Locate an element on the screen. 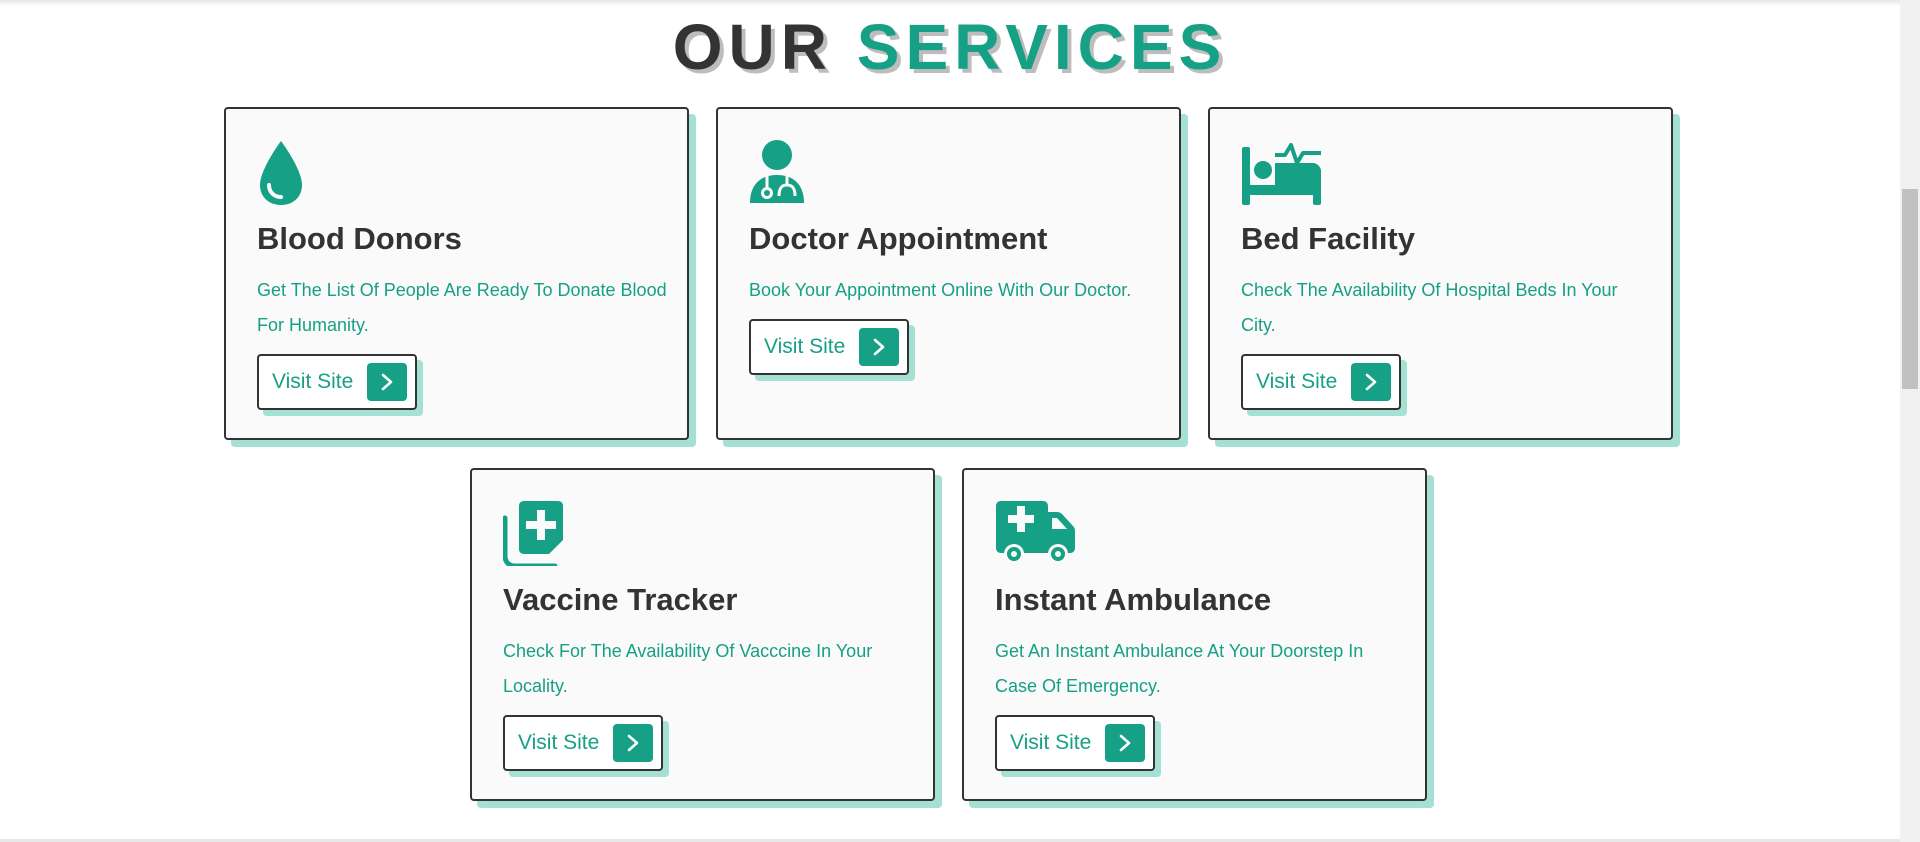 The height and width of the screenshot is (842, 1920). doctor-icon is located at coordinates (791, 172).